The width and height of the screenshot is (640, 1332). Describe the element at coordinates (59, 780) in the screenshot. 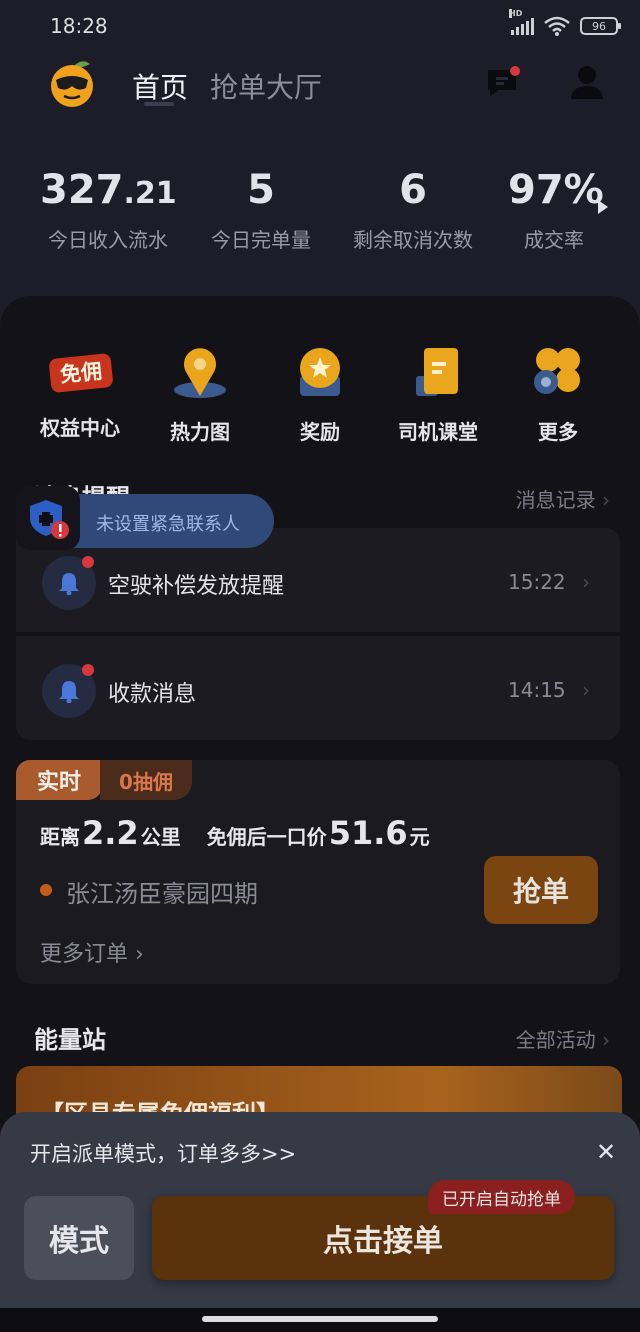

I see `tag-realtime: 实时` at that location.